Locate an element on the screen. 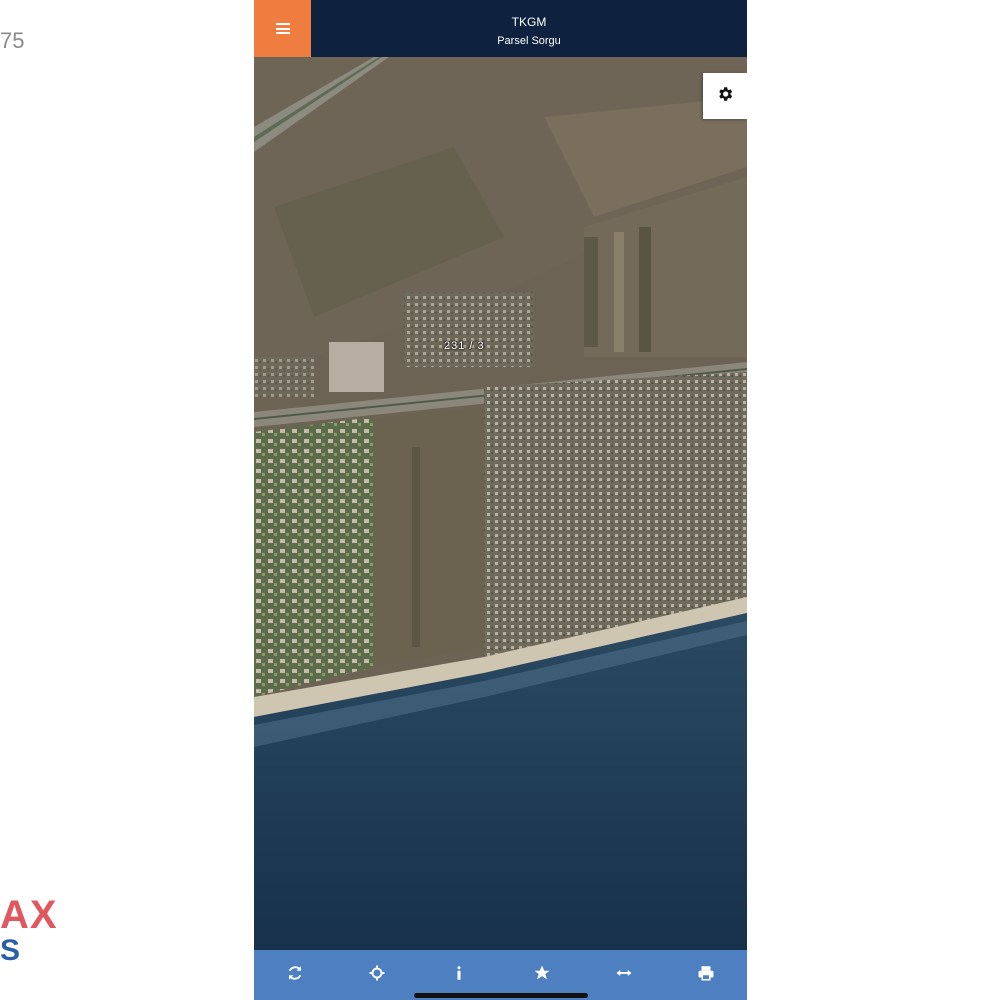  info-button is located at coordinates (459, 975).